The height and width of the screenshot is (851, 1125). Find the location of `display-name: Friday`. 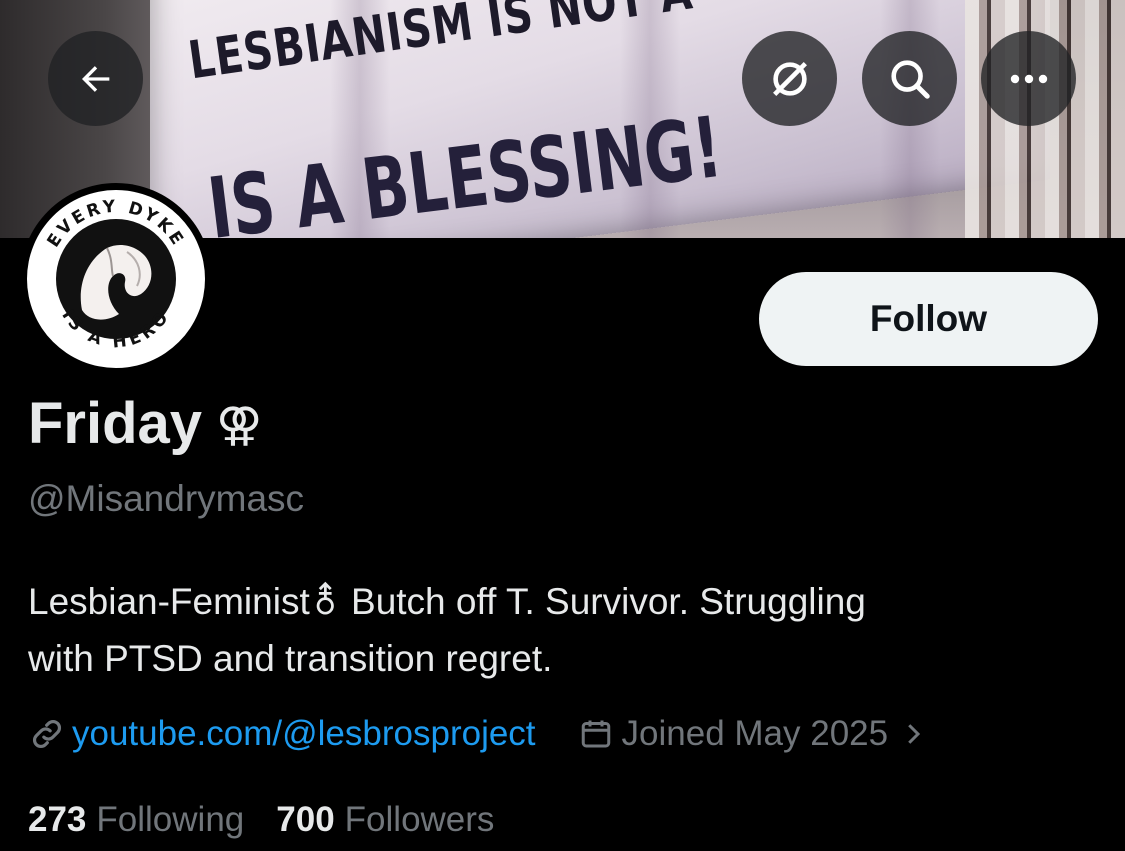

display-name: Friday is located at coordinates (115, 423).